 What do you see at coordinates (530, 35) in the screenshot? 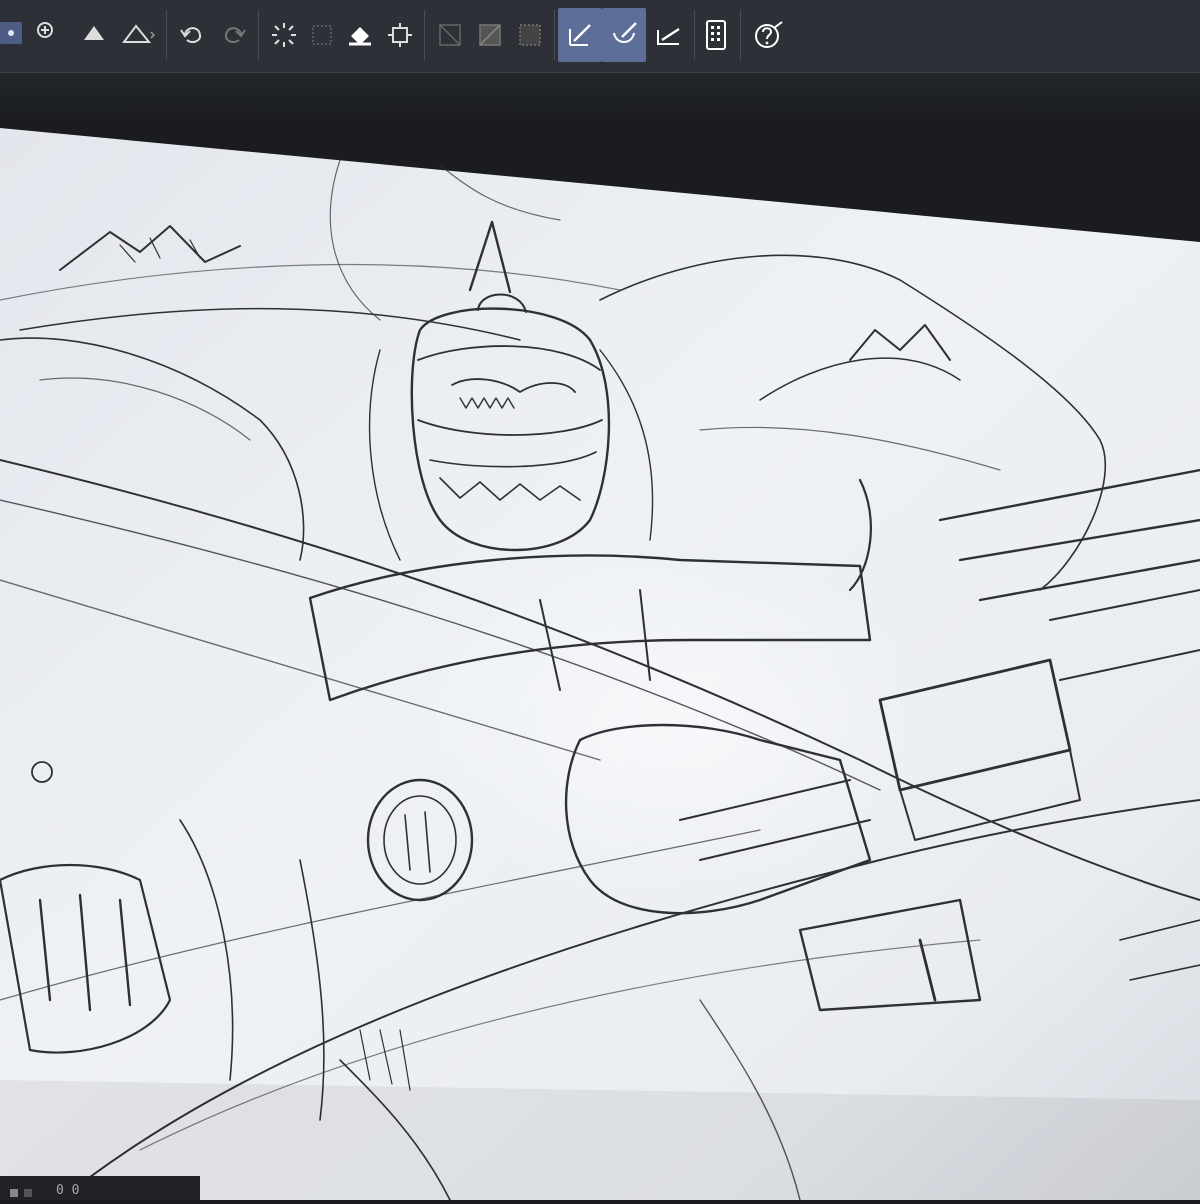
I see `selection-pattern-icon` at bounding box center [530, 35].